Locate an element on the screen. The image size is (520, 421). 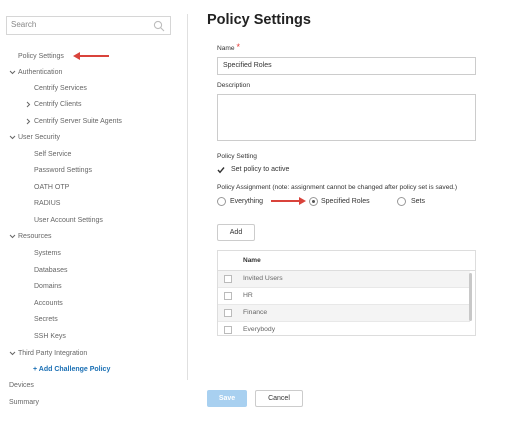
table-row: Invited Users is located at coordinates (344, 279).